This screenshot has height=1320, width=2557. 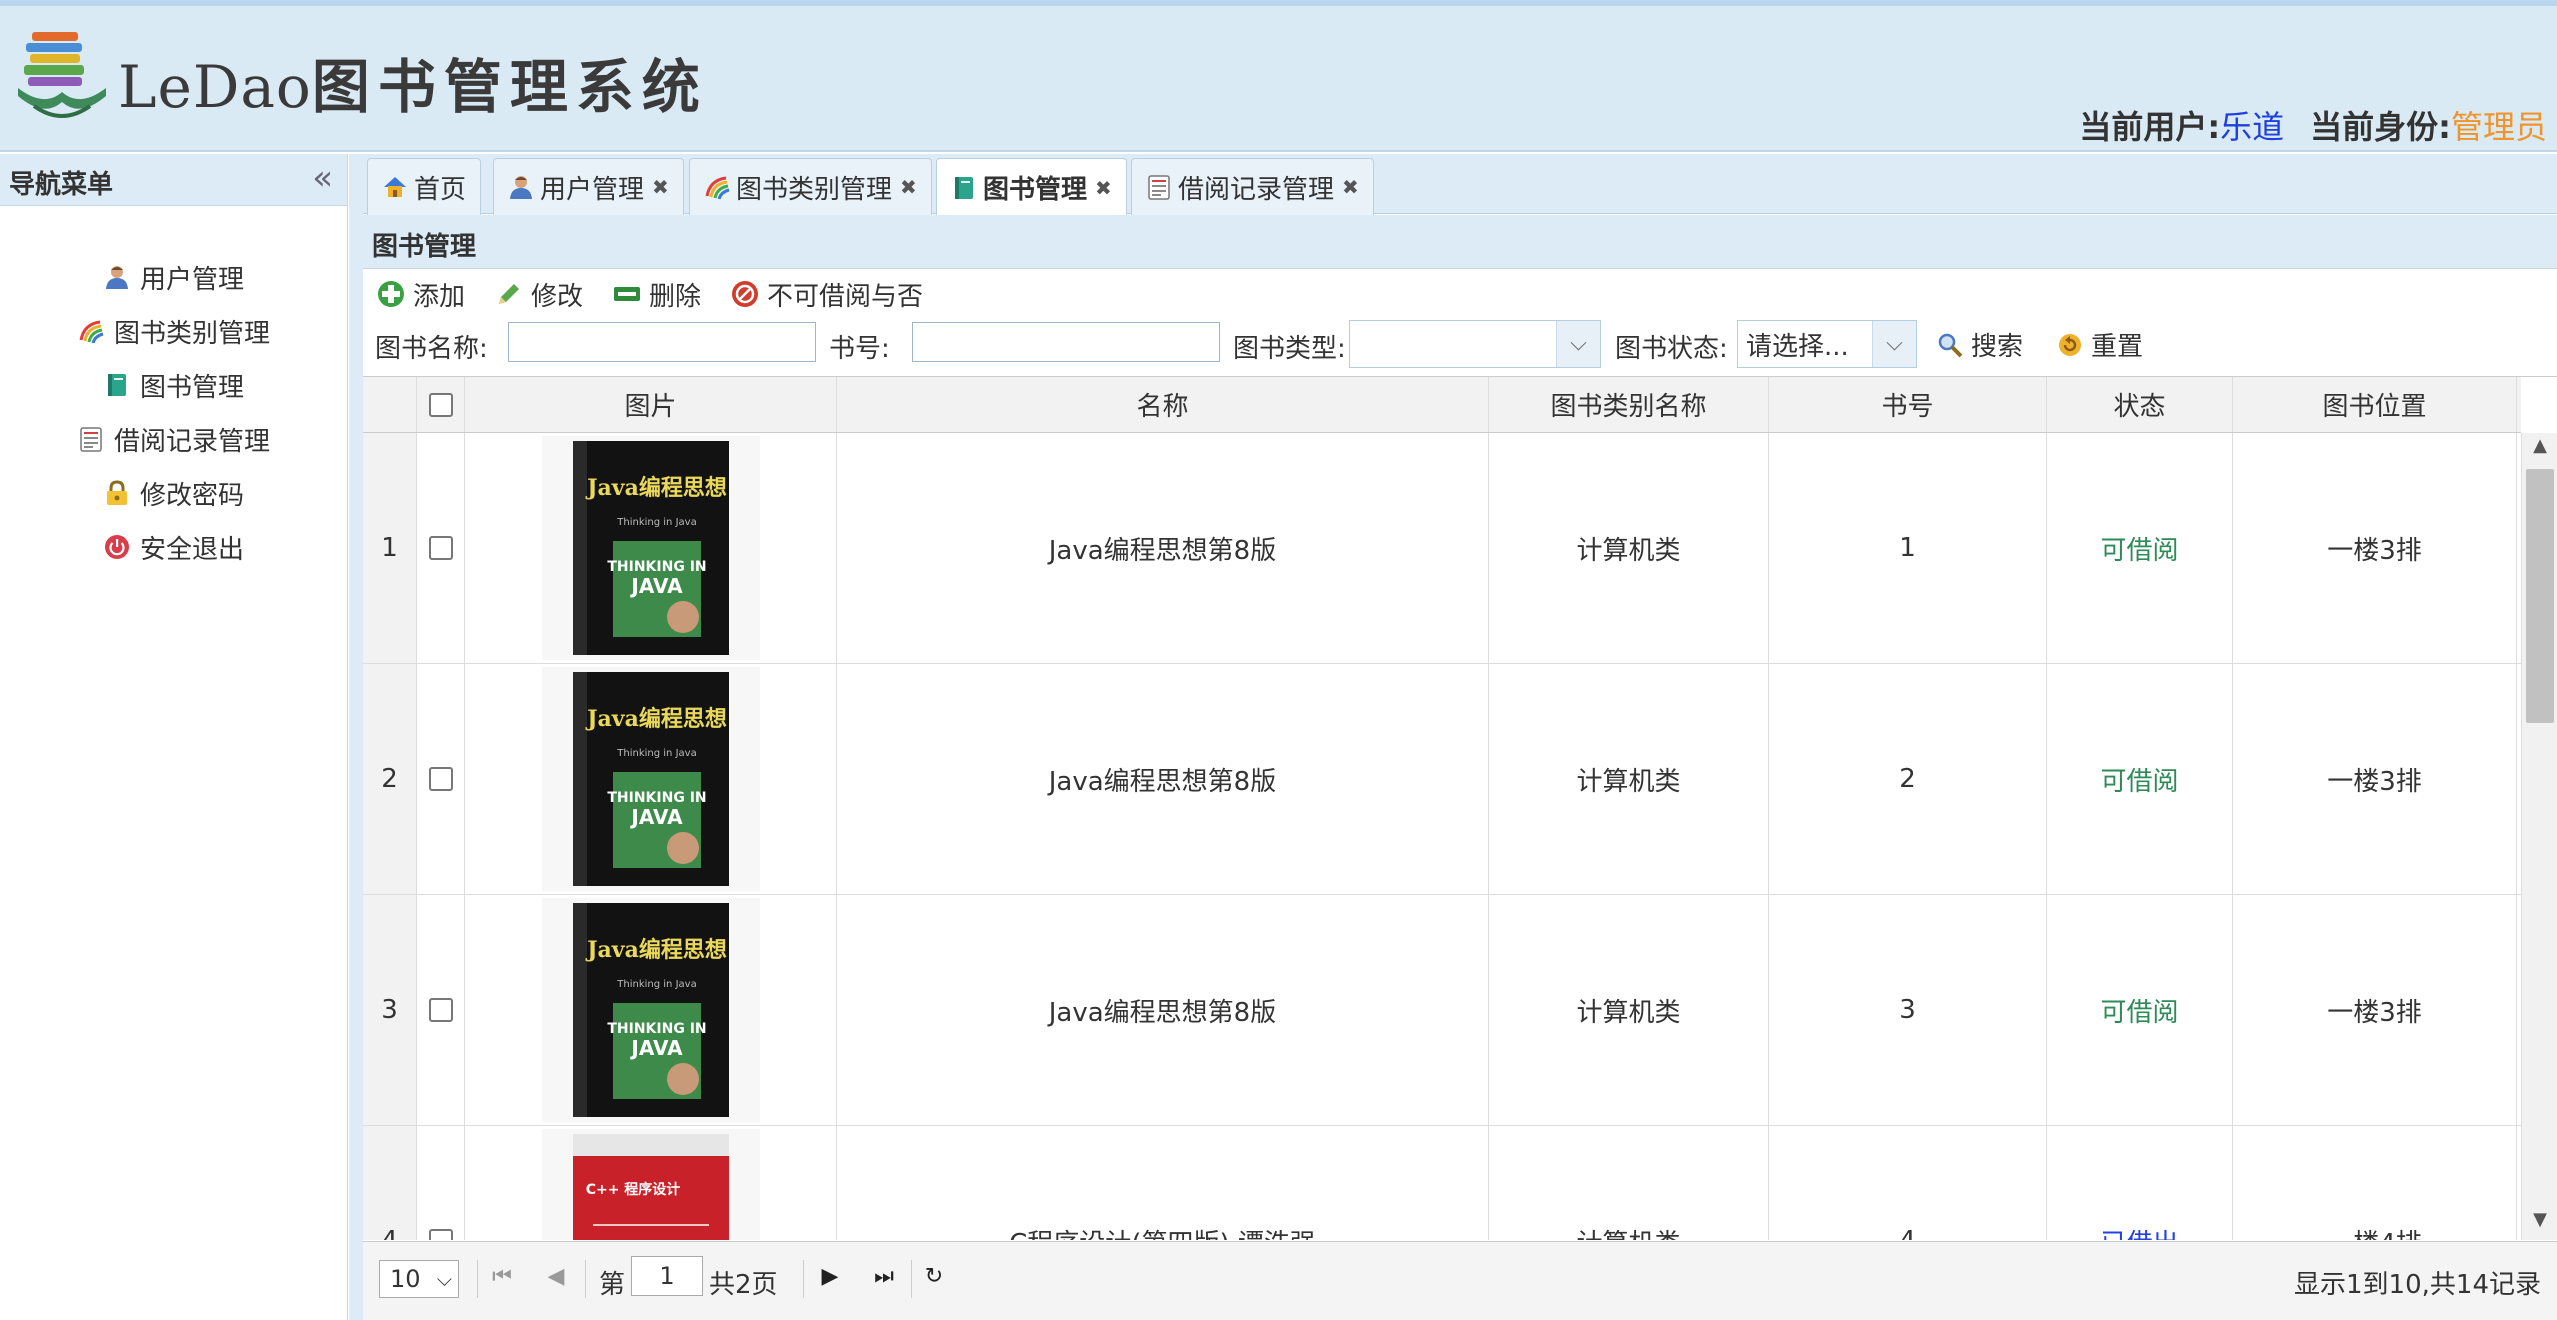 I want to click on header-name: 名称, so click(x=1163, y=404).